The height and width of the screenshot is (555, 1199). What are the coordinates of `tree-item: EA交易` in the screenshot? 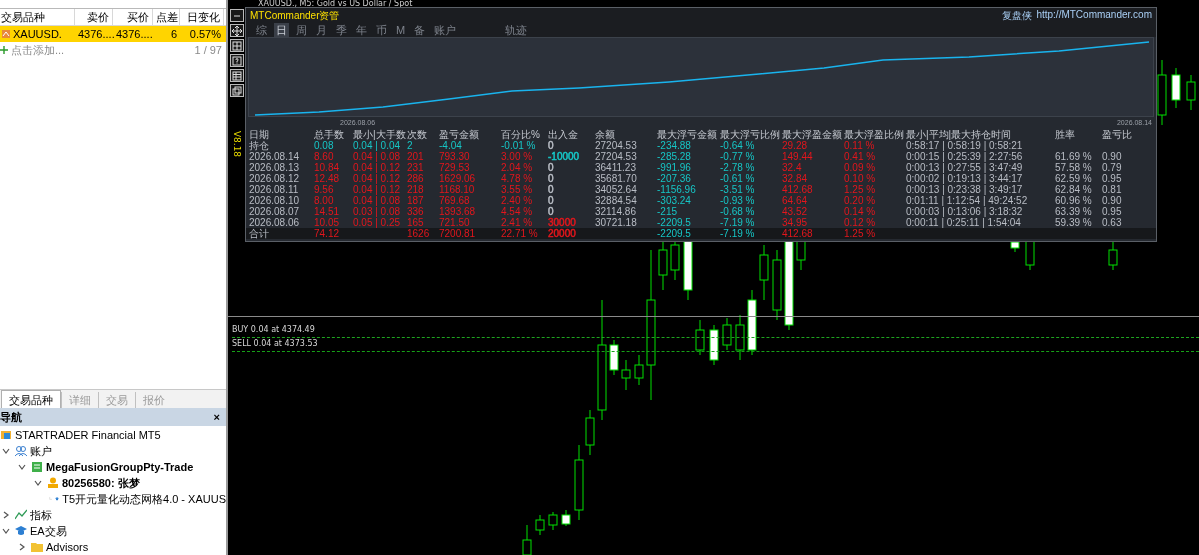 It's located at (48, 531).